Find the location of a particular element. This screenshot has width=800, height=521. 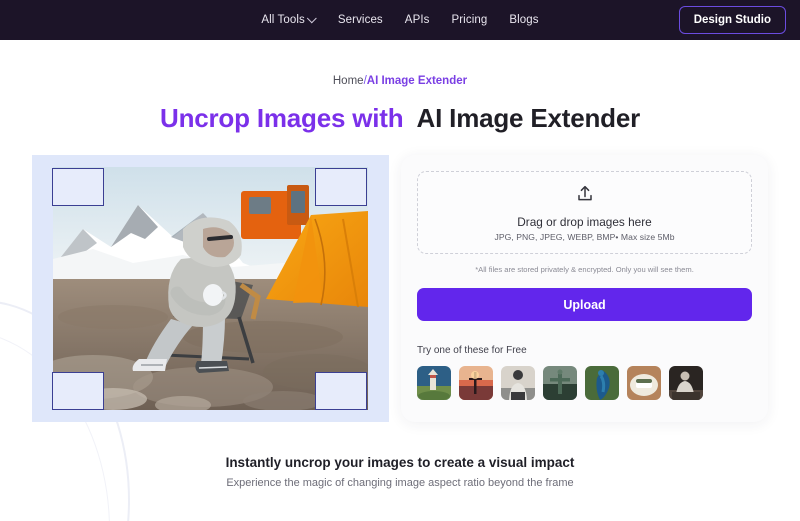

nav-links: All Tools Services APIs Pricing Blogs is located at coordinates (400, 19).